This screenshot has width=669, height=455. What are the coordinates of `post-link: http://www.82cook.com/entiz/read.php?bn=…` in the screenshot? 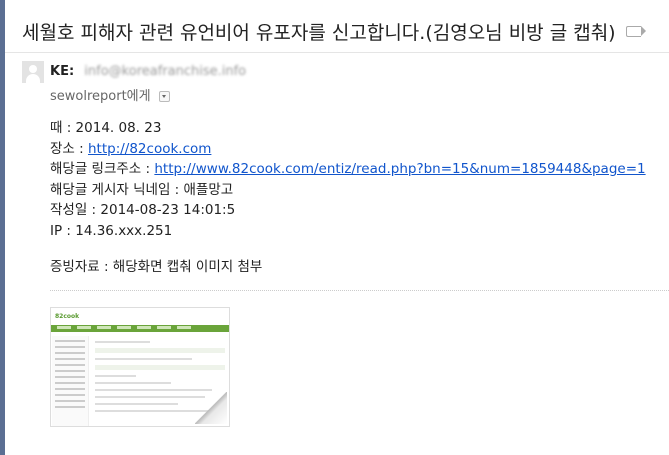 It's located at (399, 169).